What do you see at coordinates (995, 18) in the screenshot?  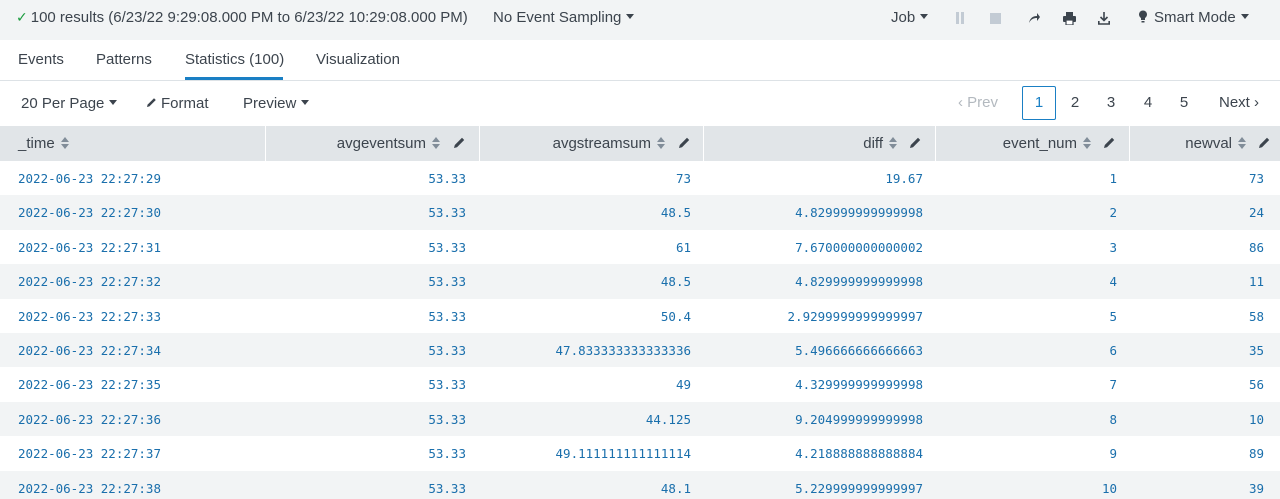 I see `stop-button` at bounding box center [995, 18].